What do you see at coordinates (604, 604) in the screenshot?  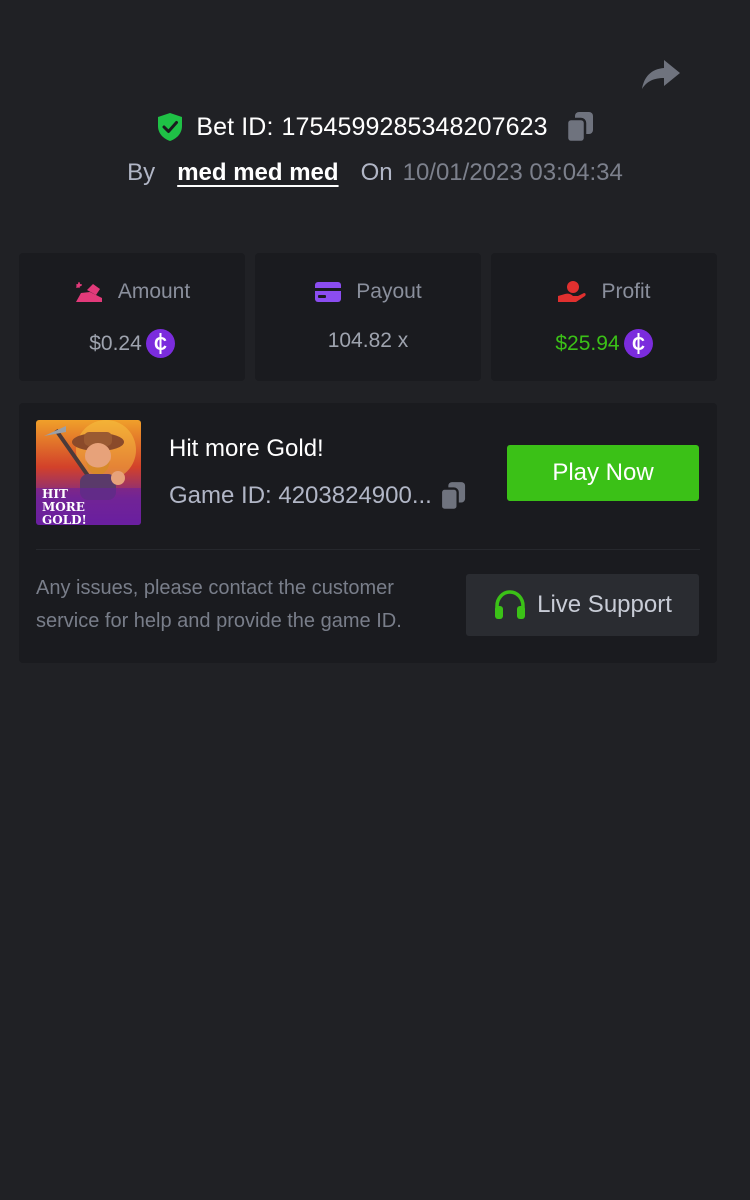 I see `live-support-label: Live Support` at bounding box center [604, 604].